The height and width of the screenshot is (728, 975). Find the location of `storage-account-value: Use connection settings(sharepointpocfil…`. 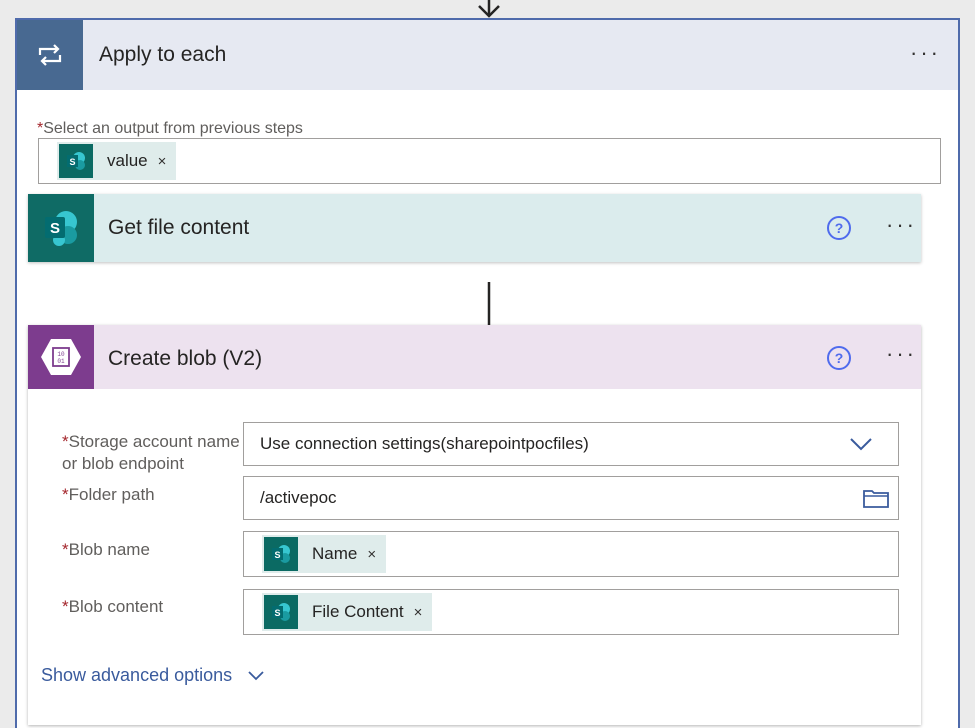

storage-account-value: Use connection settings(sharepointpocfil… is located at coordinates (424, 443).